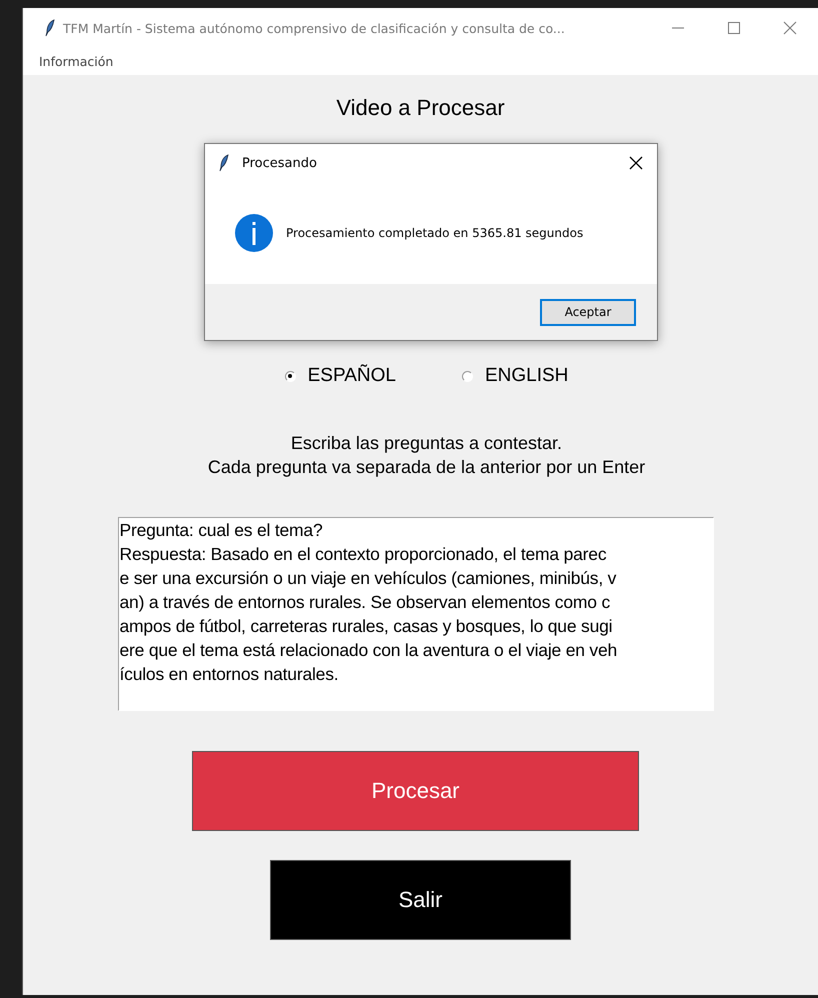 The image size is (818, 998). Describe the element at coordinates (427, 455) in the screenshot. I see `instructions-text: Escriba las preguntas a contestar. Cada pregunta va separada de la anterior por un Enter` at that location.